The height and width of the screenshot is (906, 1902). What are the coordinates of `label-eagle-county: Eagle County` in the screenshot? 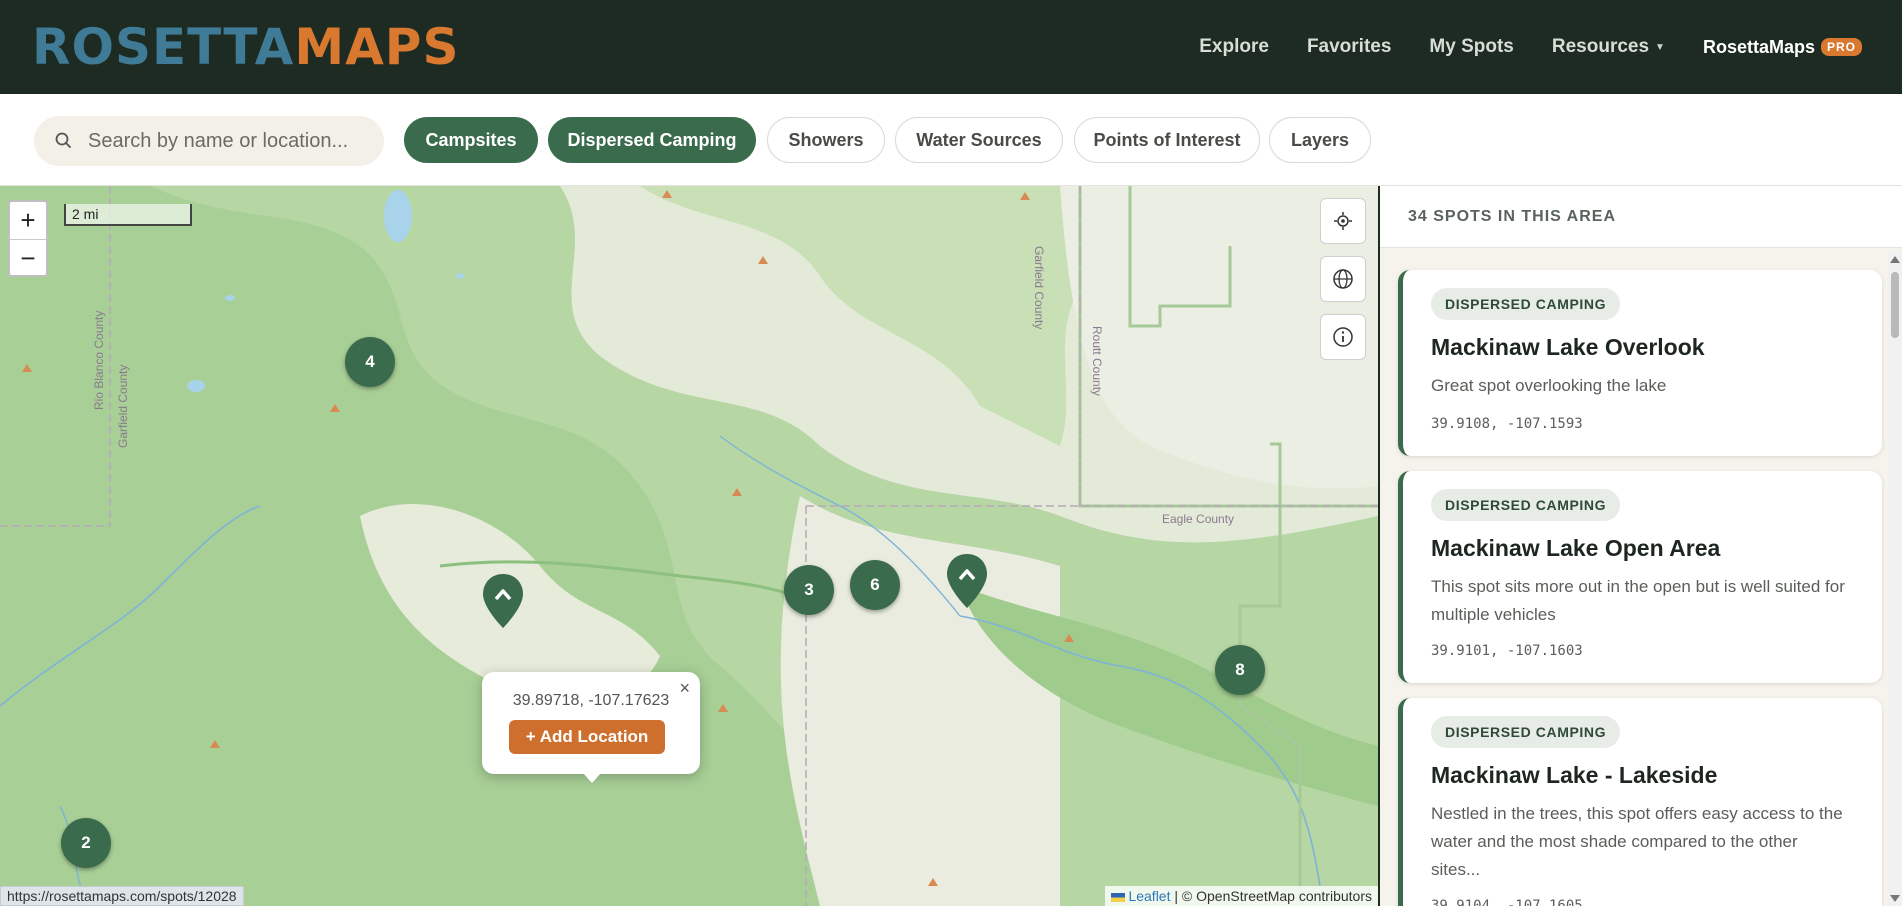 It's located at (1198, 519).